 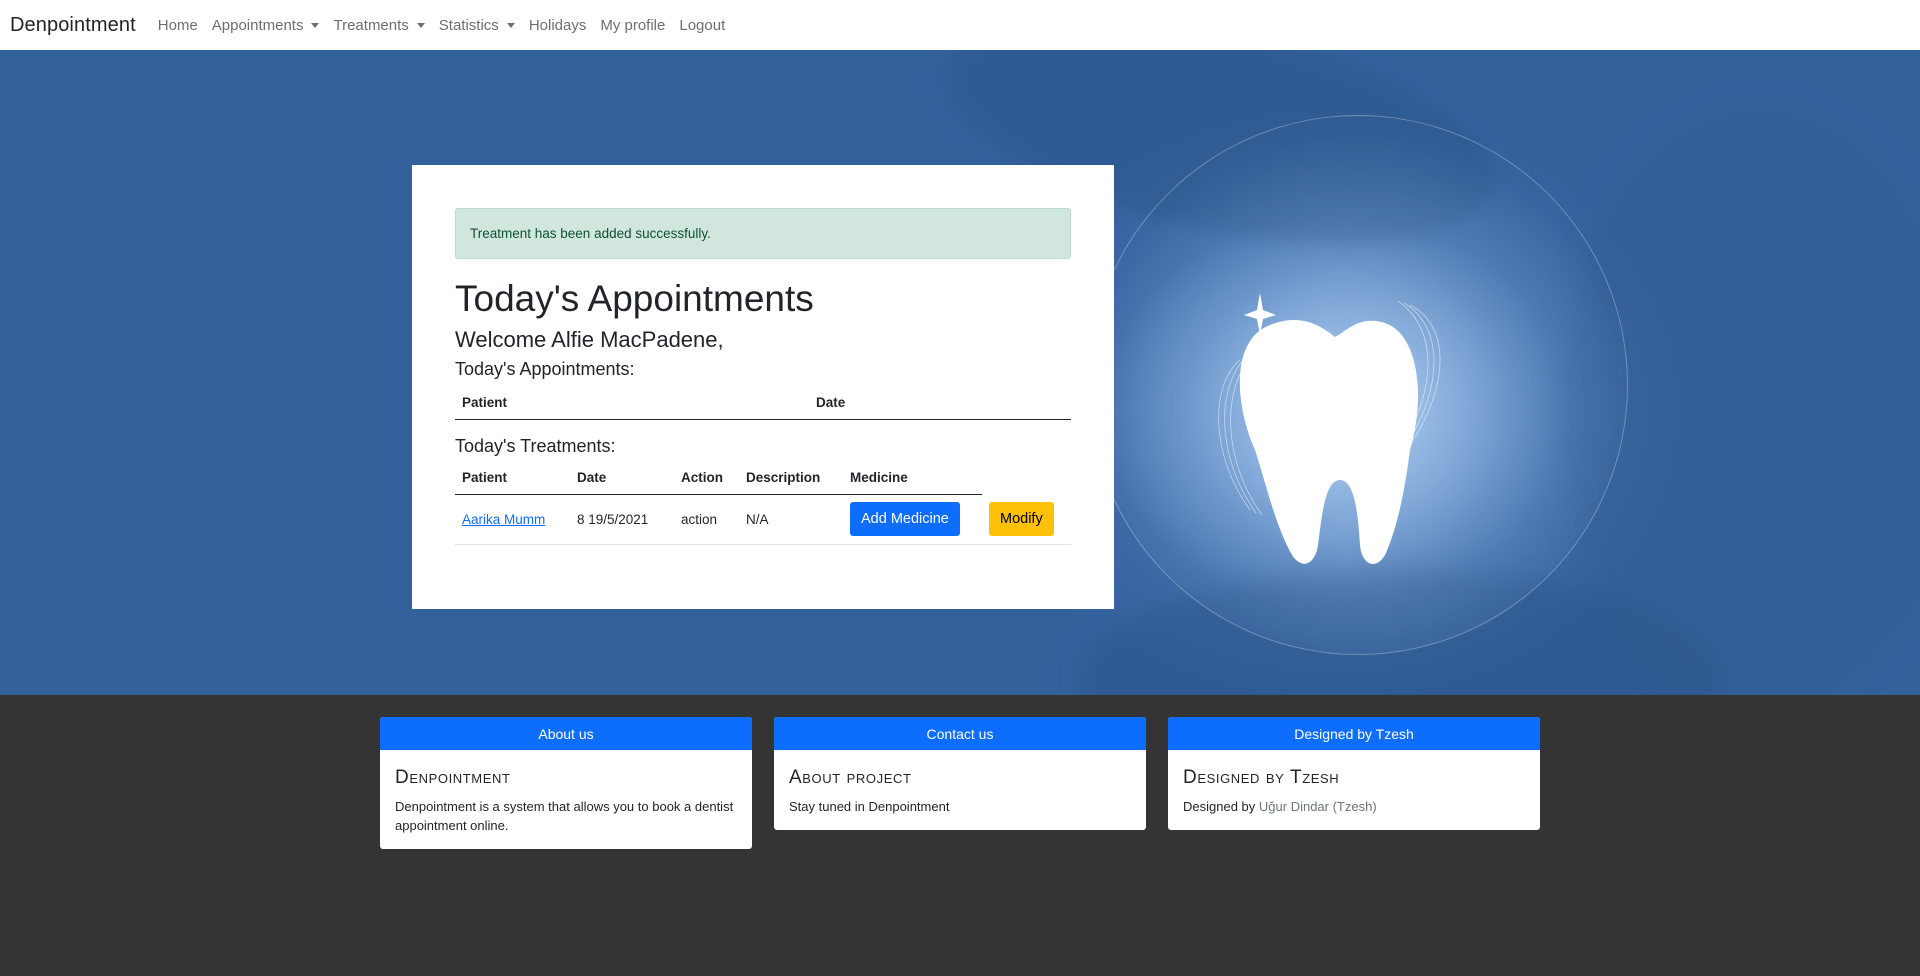 What do you see at coordinates (783, 477) in the screenshot?
I see `column-header-description: Description` at bounding box center [783, 477].